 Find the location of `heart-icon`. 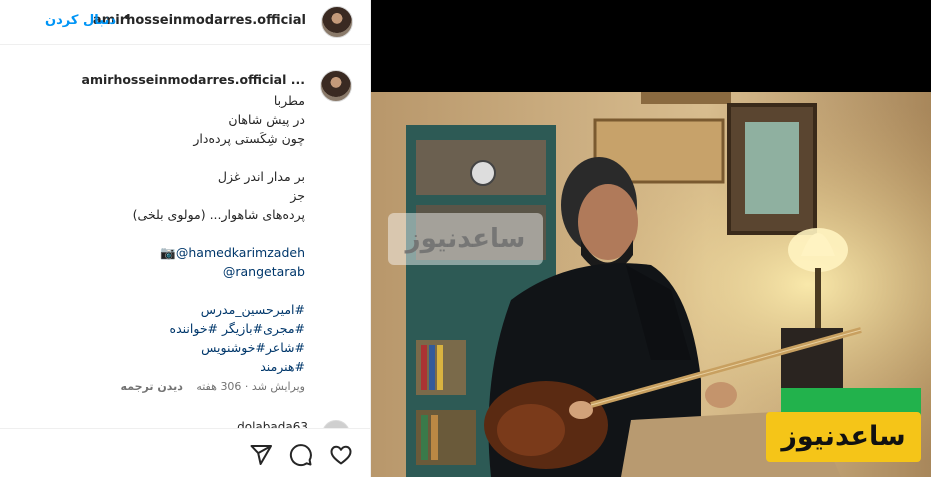

heart-icon is located at coordinates (341, 455).